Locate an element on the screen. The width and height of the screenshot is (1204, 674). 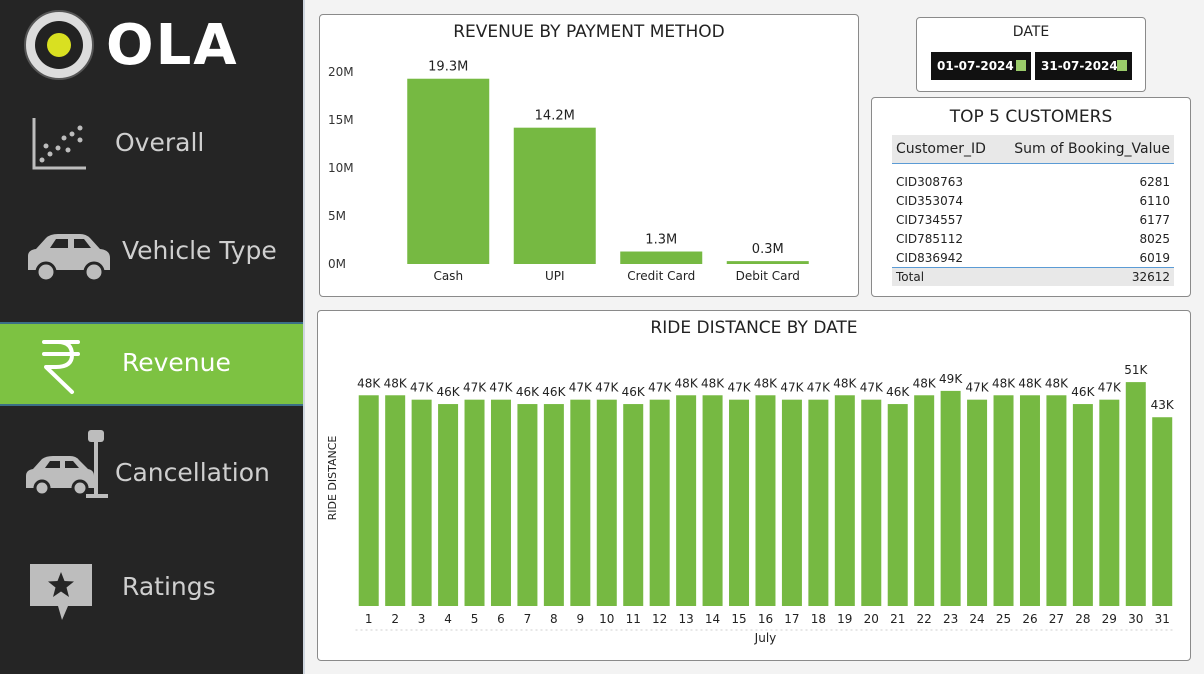
nav-label-cancellation: Cancellation is located at coordinates (192, 472).